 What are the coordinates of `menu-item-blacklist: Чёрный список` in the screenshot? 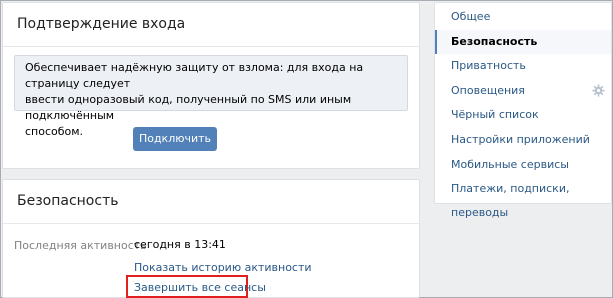 It's located at (523, 115).